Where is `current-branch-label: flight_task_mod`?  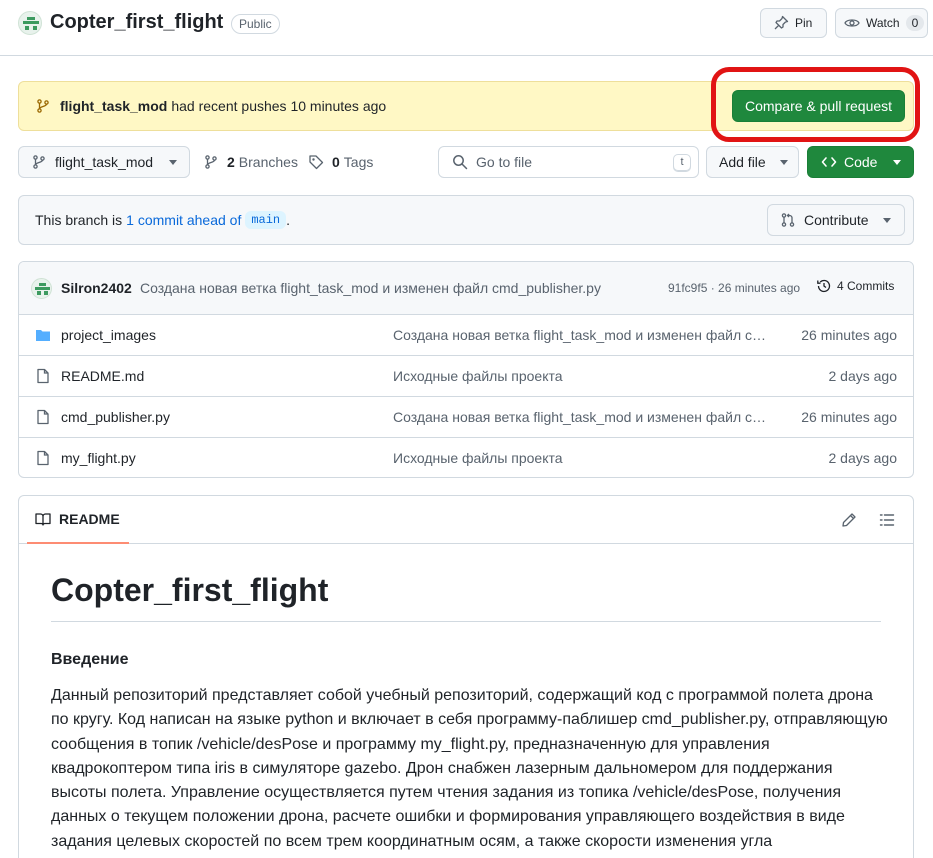 current-branch-label: flight_task_mod is located at coordinates (104, 162).